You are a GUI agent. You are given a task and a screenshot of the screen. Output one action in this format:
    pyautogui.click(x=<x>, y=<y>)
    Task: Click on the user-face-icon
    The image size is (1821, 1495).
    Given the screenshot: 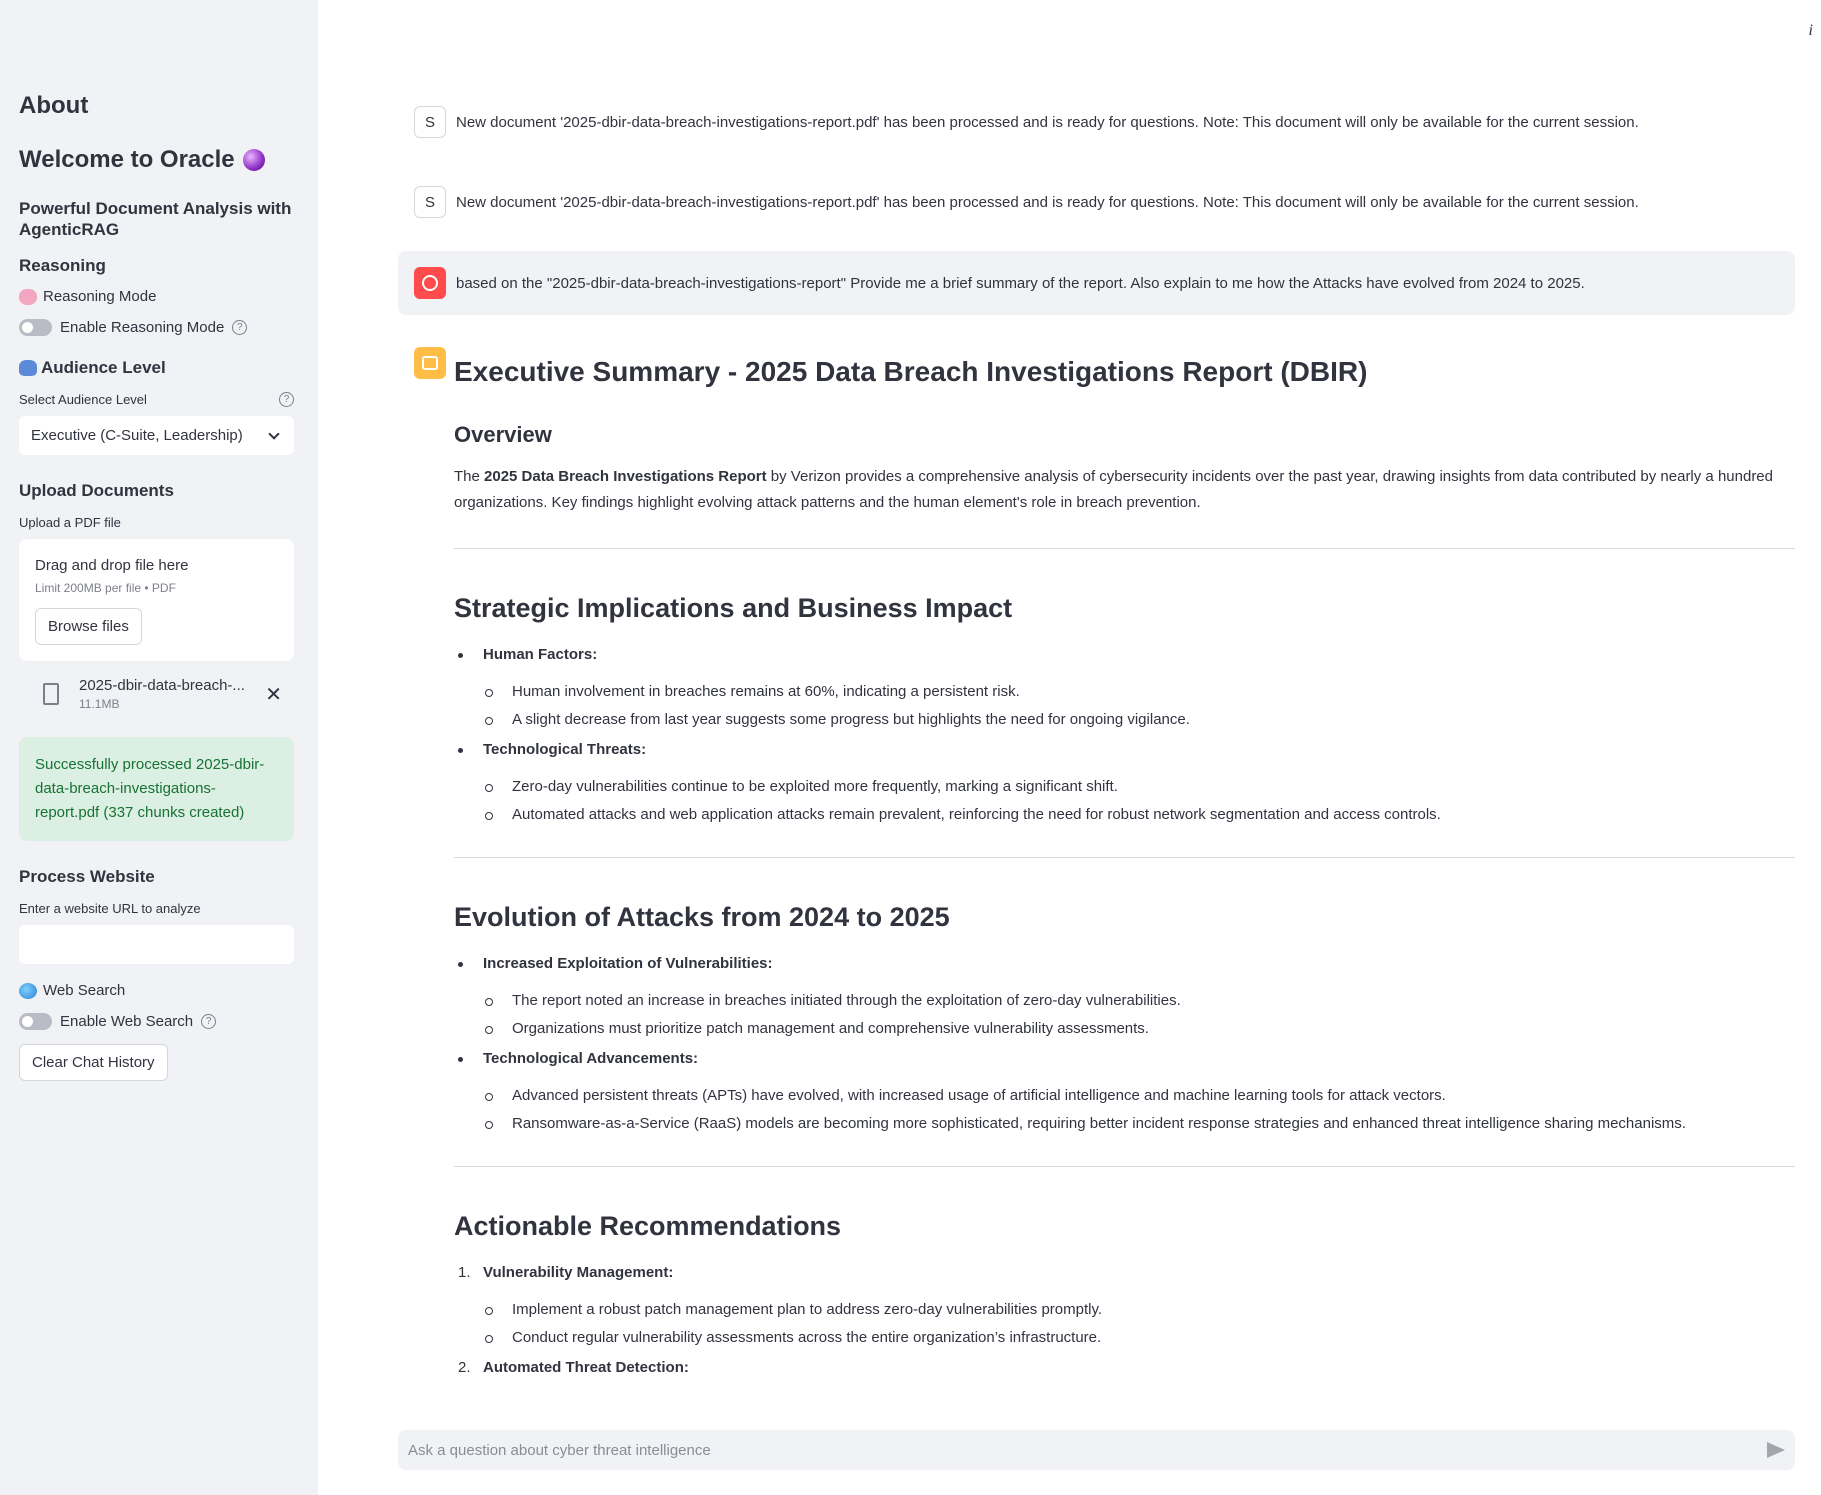 What is the action you would take?
    pyautogui.click(x=430, y=283)
    